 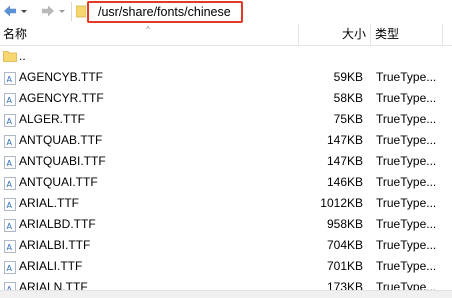 I want to click on file-name: ANTQUAI.TTF, so click(x=58, y=182).